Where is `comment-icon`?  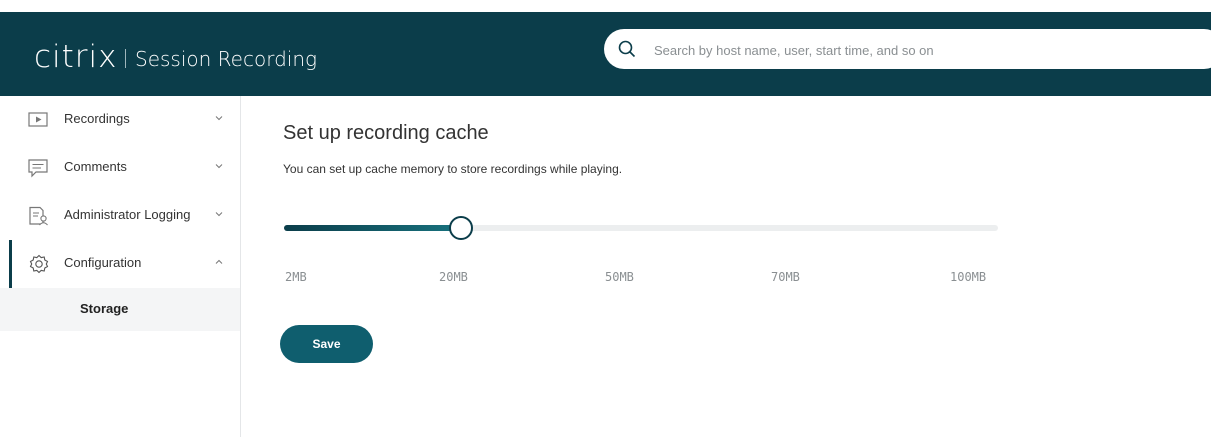 comment-icon is located at coordinates (38, 168).